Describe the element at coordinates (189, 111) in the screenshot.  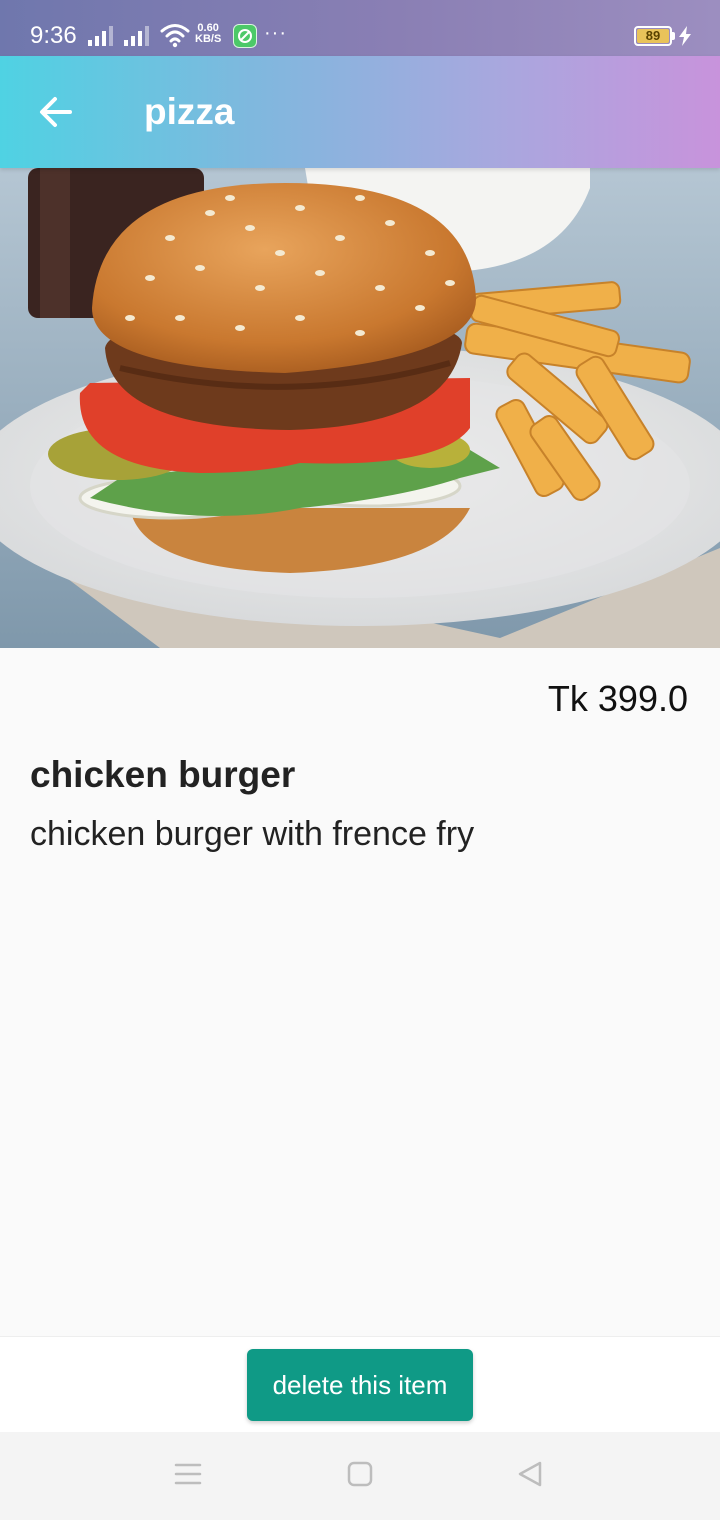
I see `page-title: pizza` at that location.